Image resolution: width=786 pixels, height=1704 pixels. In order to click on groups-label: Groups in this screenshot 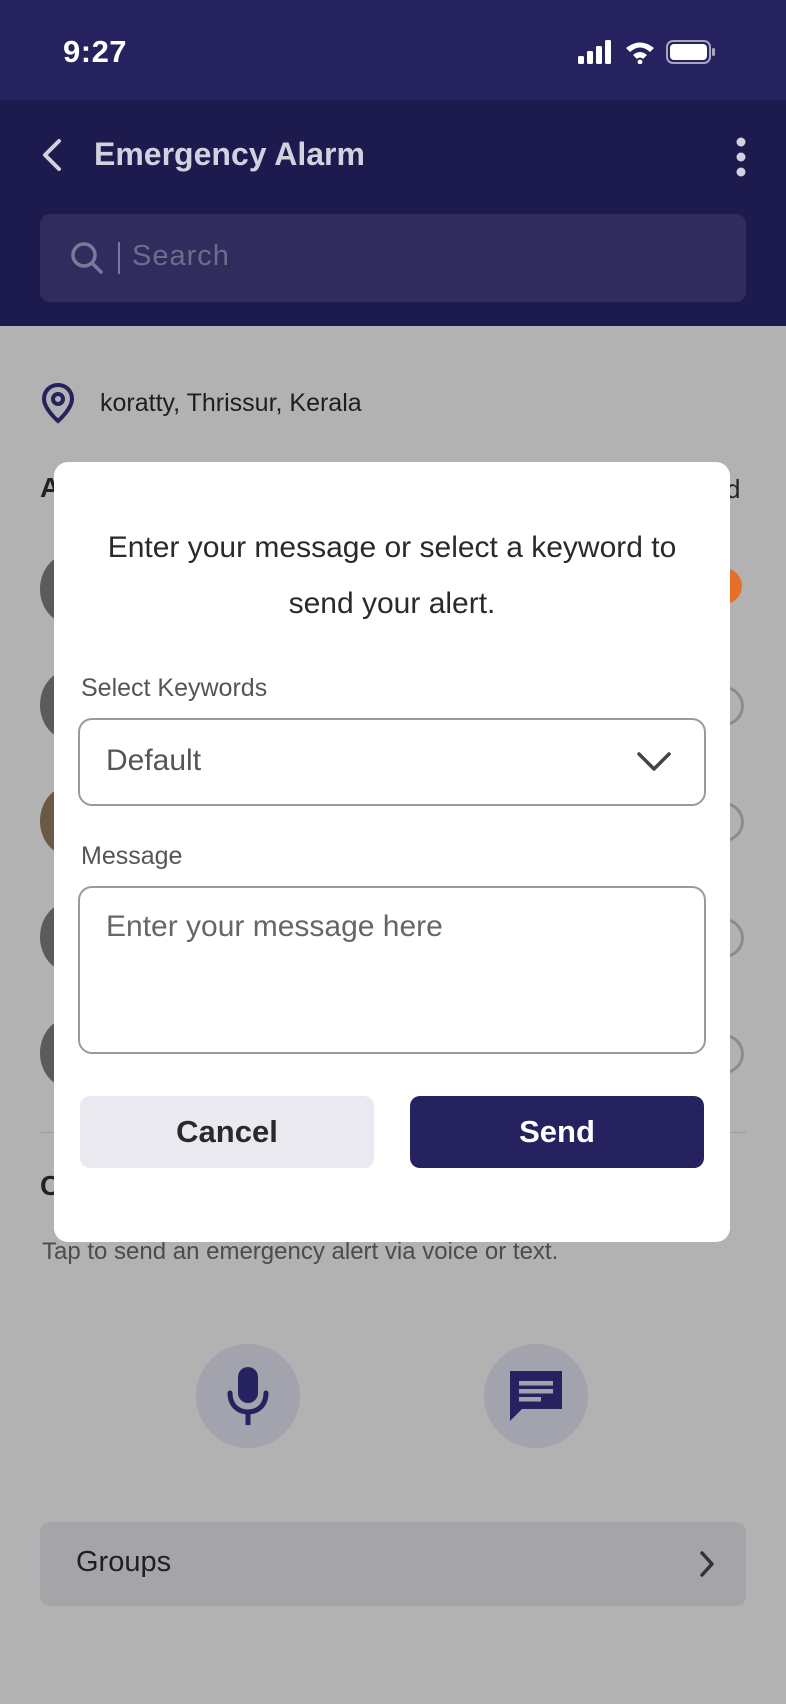, I will do `click(124, 1562)`.